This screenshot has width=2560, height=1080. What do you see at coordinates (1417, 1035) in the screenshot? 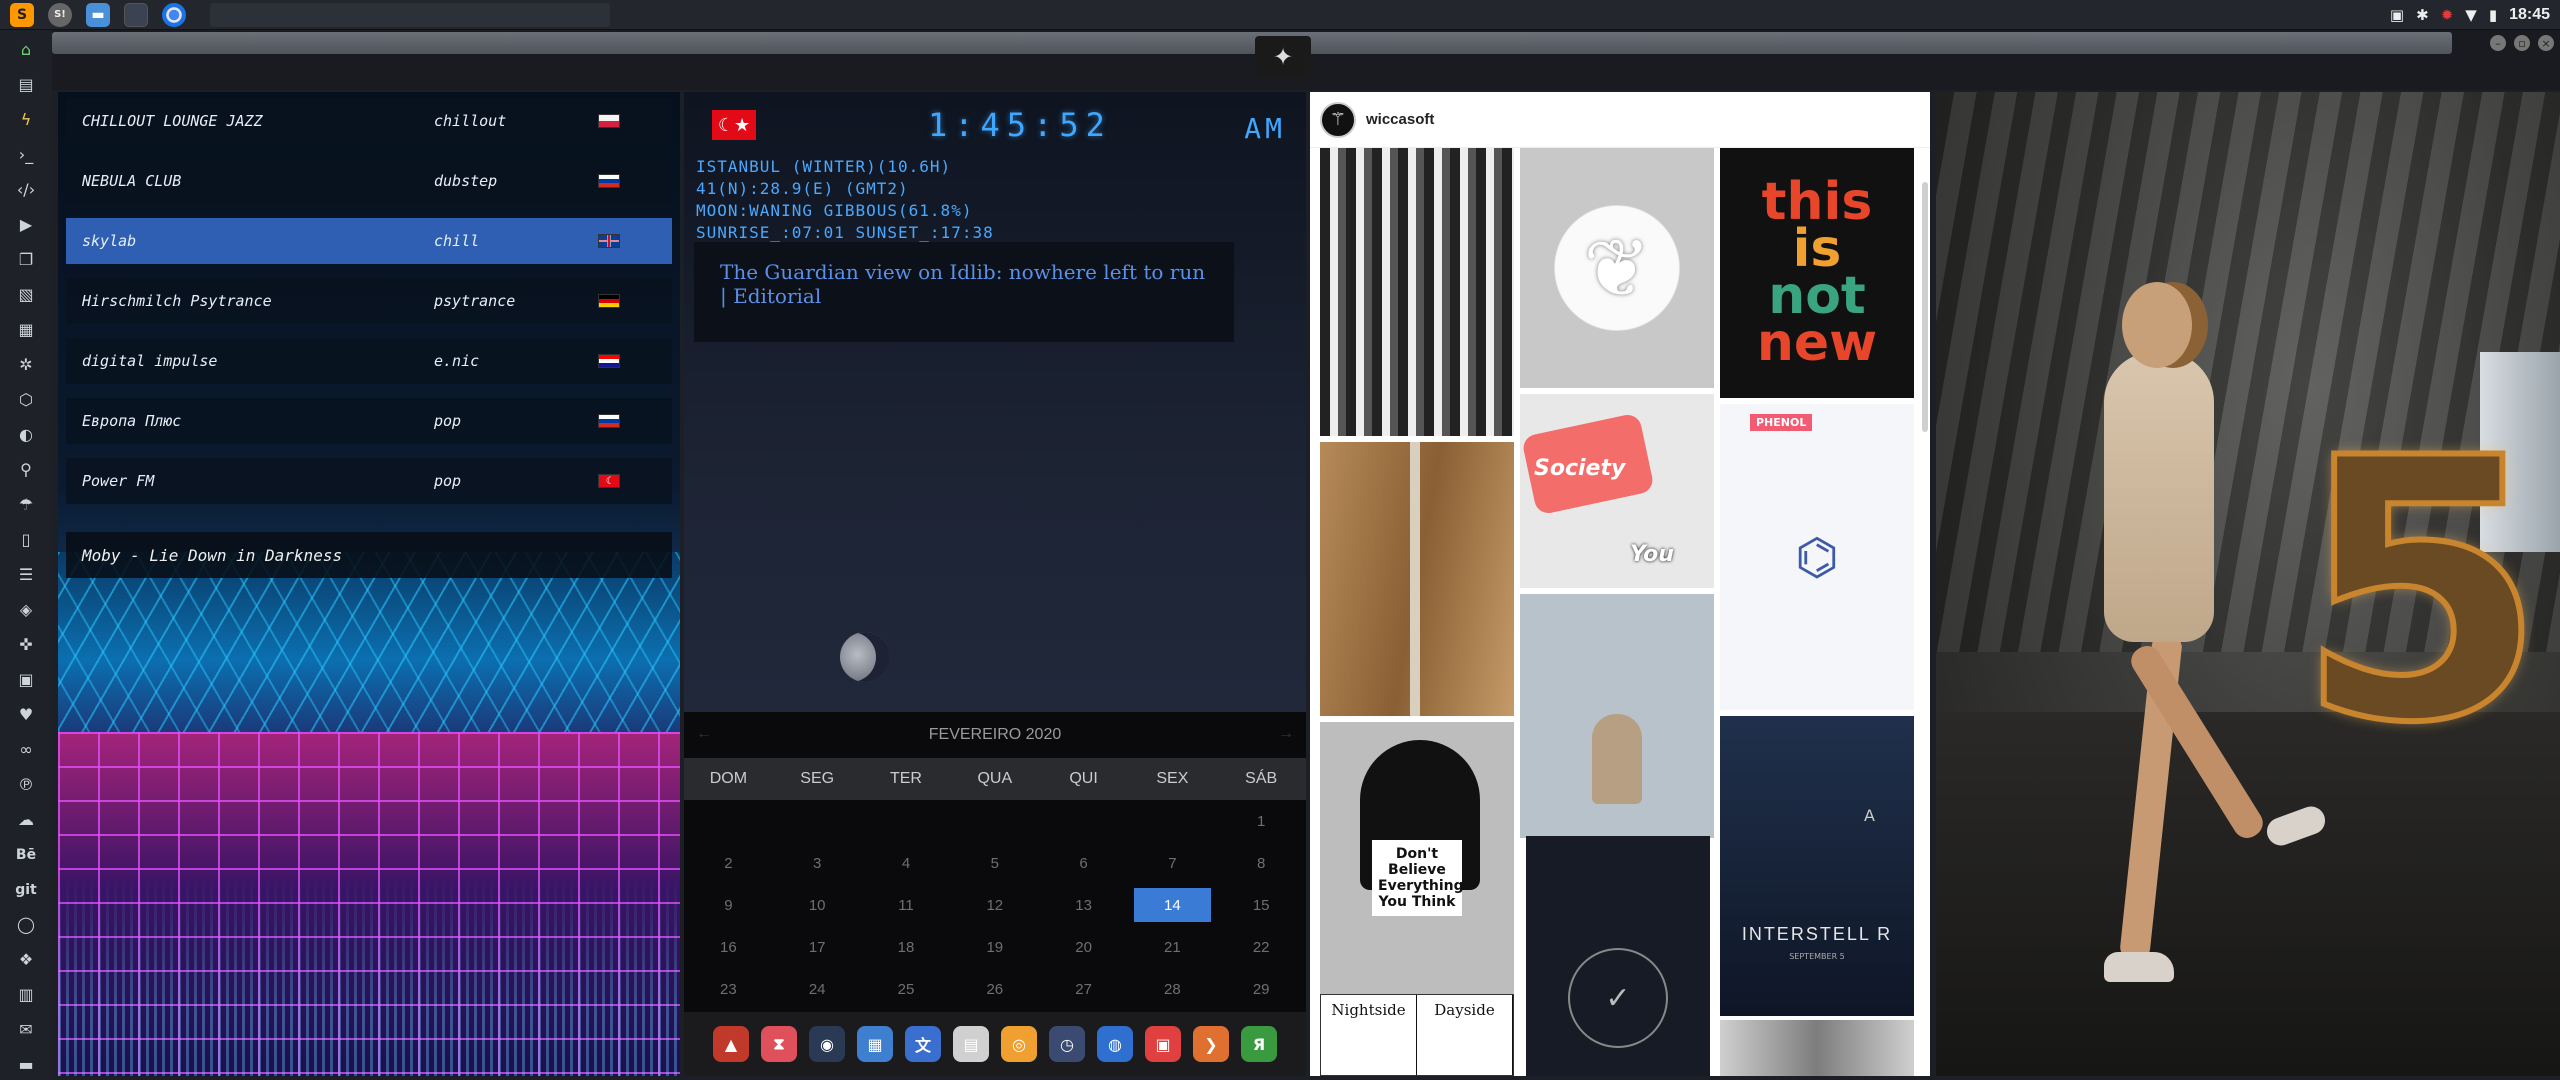
I see `post-nightside-dayside: Nightside Dayside` at bounding box center [1417, 1035].